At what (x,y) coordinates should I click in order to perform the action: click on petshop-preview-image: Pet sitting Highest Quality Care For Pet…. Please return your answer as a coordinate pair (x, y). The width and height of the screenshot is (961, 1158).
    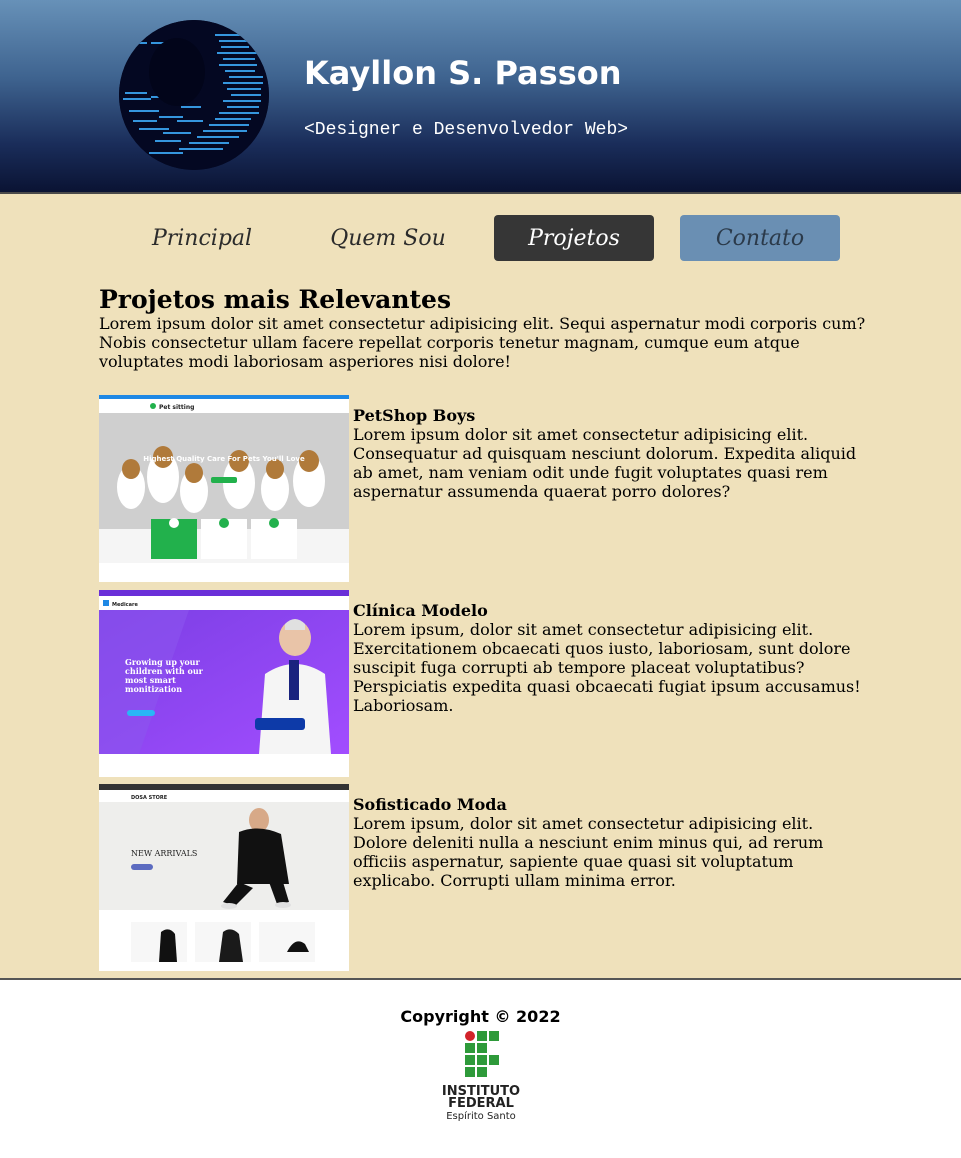
    Looking at the image, I should click on (224, 488).